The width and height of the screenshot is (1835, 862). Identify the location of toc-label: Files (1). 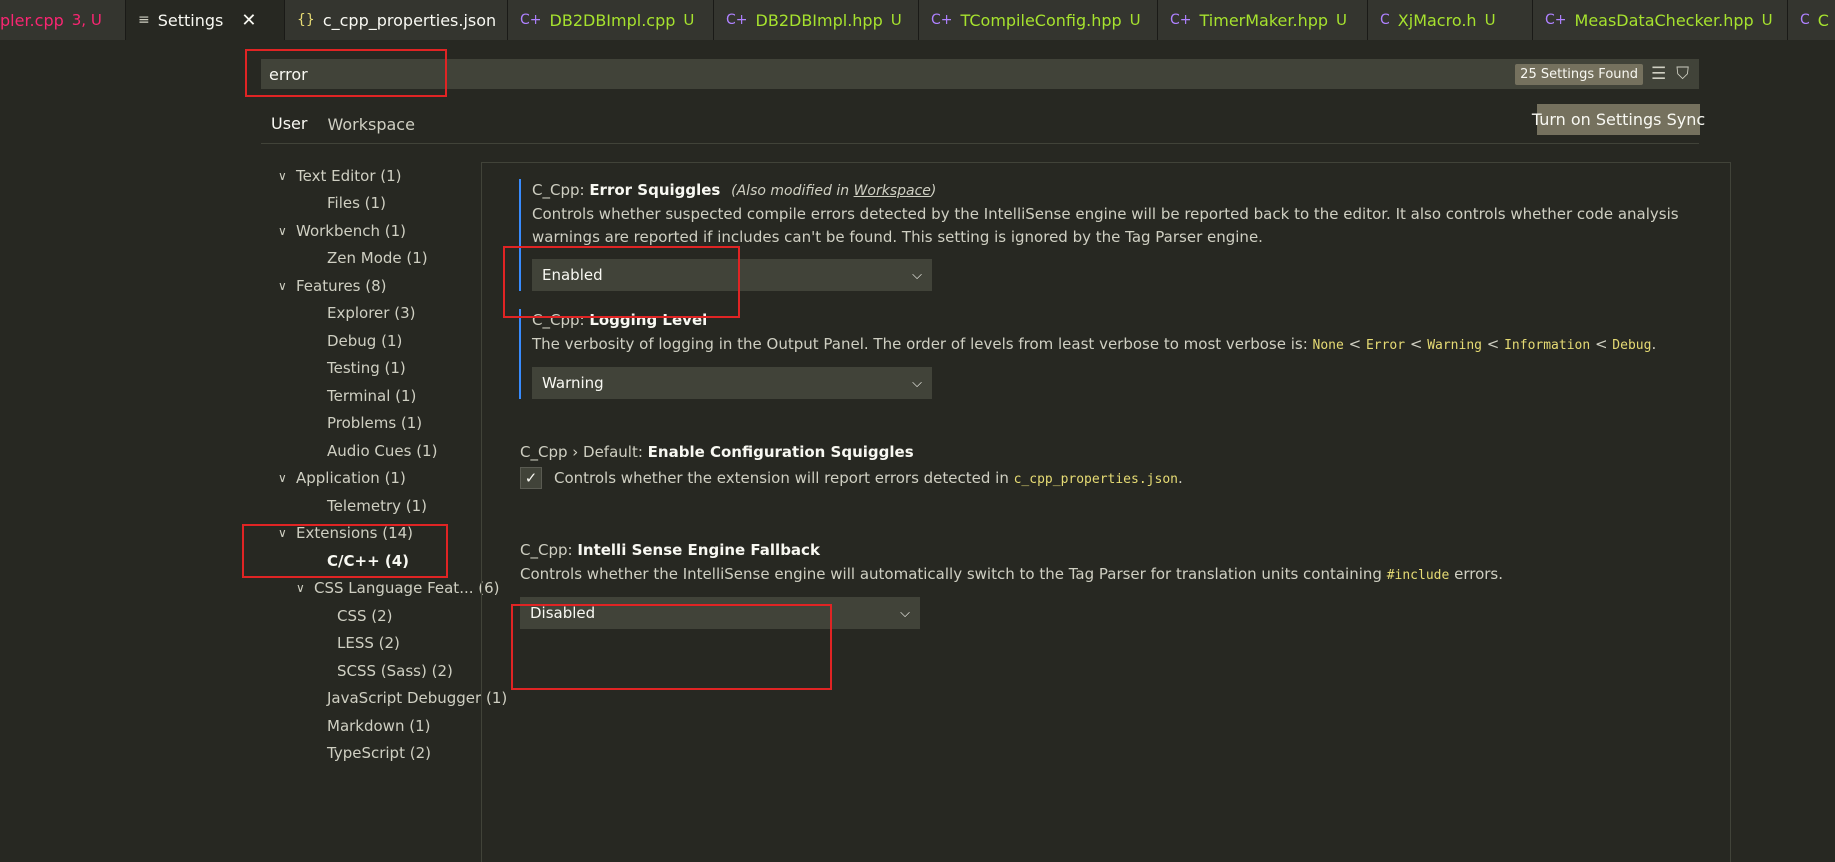
(356, 203).